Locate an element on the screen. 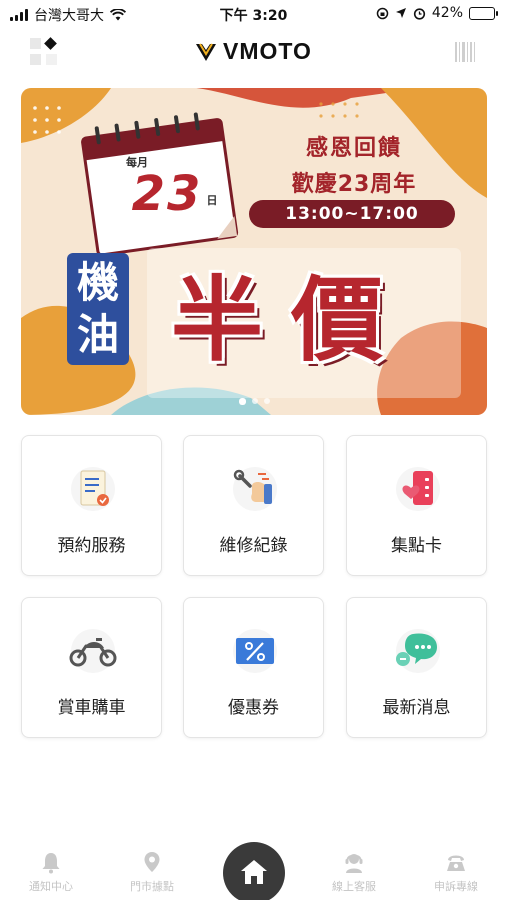  rotation-lock-icon is located at coordinates (382, 13).